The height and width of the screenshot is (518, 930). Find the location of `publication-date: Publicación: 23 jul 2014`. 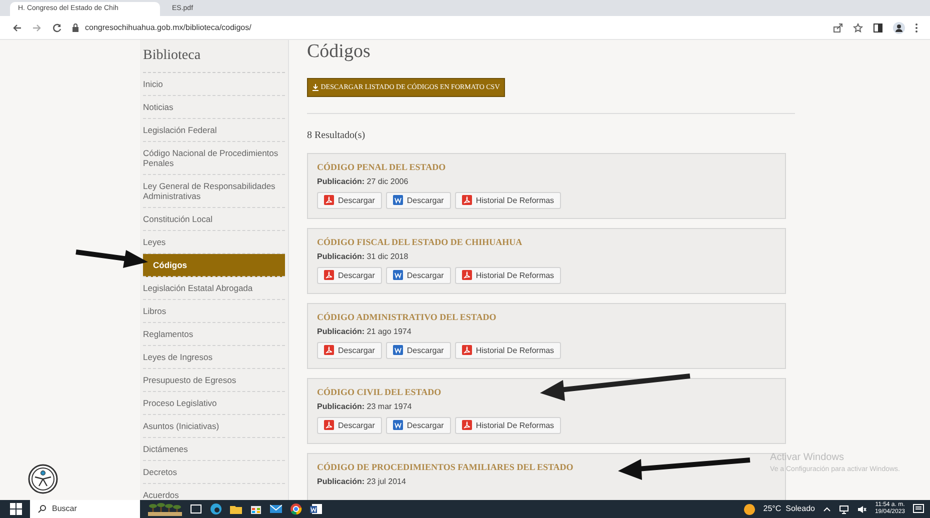

publication-date: Publicación: 23 jul 2014 is located at coordinates (362, 481).